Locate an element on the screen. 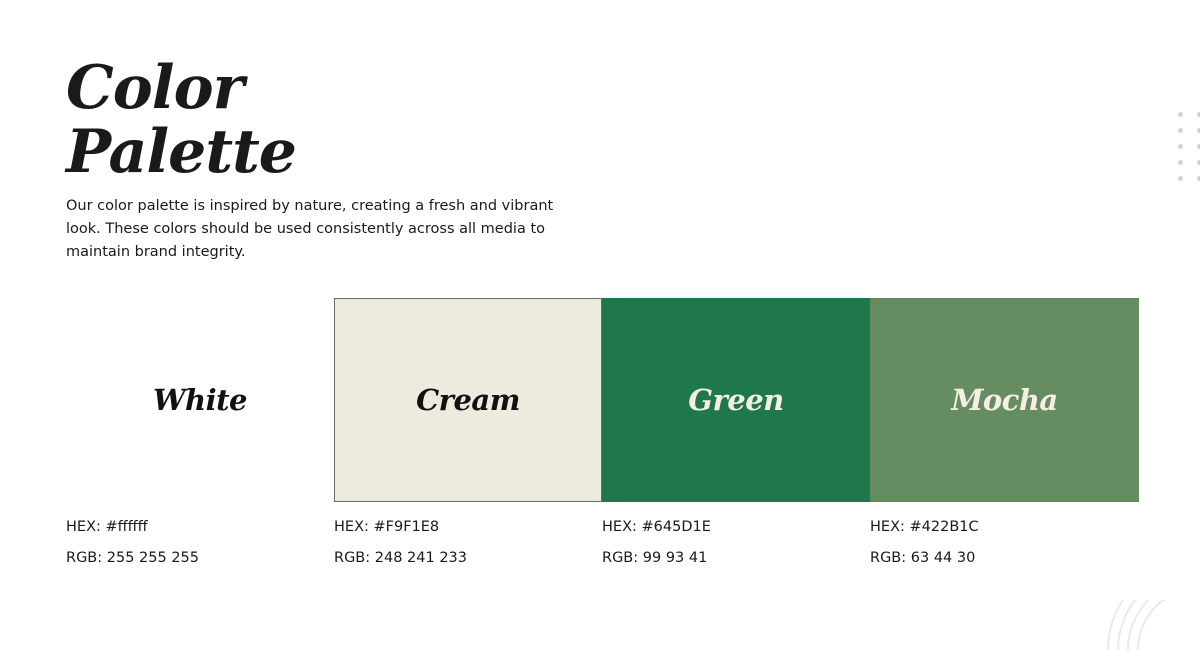 Image resolution: width=1200 pixels, height=650 pixels. swatch-white: White is located at coordinates (200, 400).